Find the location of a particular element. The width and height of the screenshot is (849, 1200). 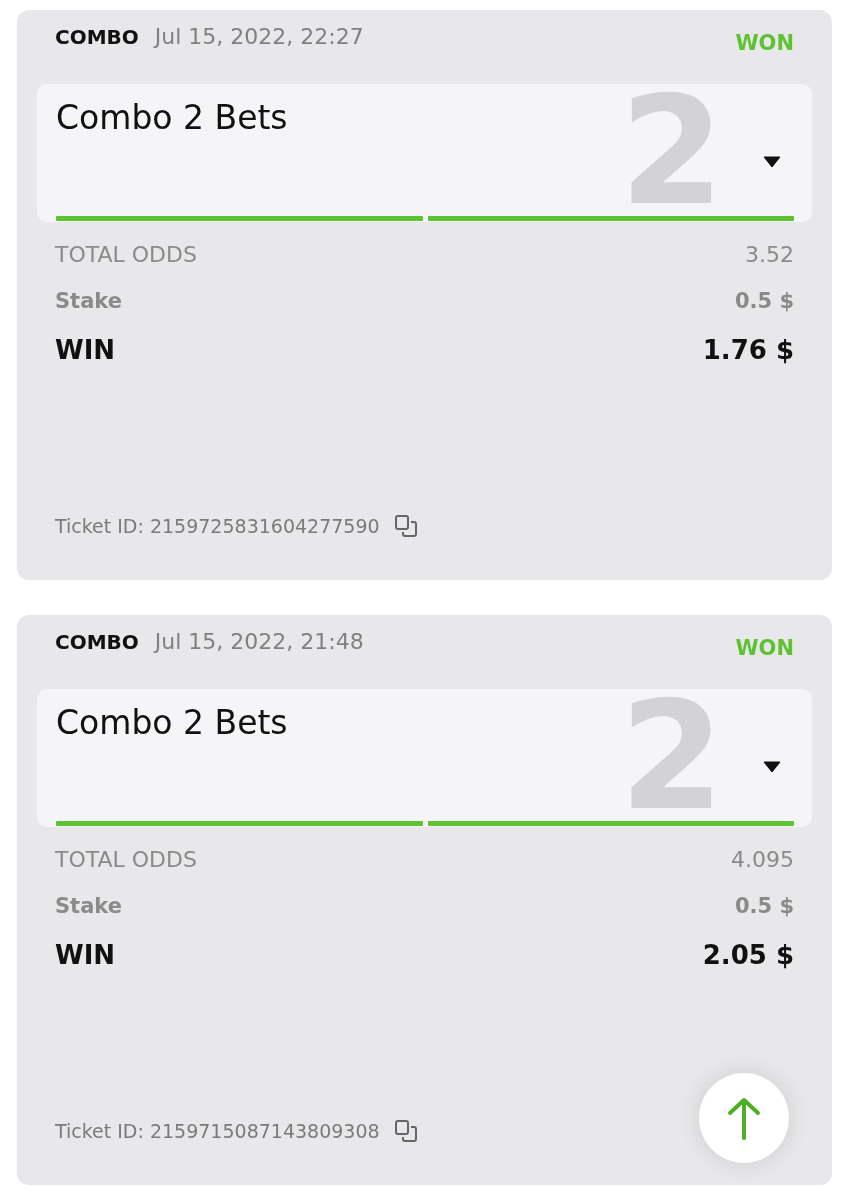

bet-date: Jul 15, 2022, 21:48 is located at coordinates (259, 641).